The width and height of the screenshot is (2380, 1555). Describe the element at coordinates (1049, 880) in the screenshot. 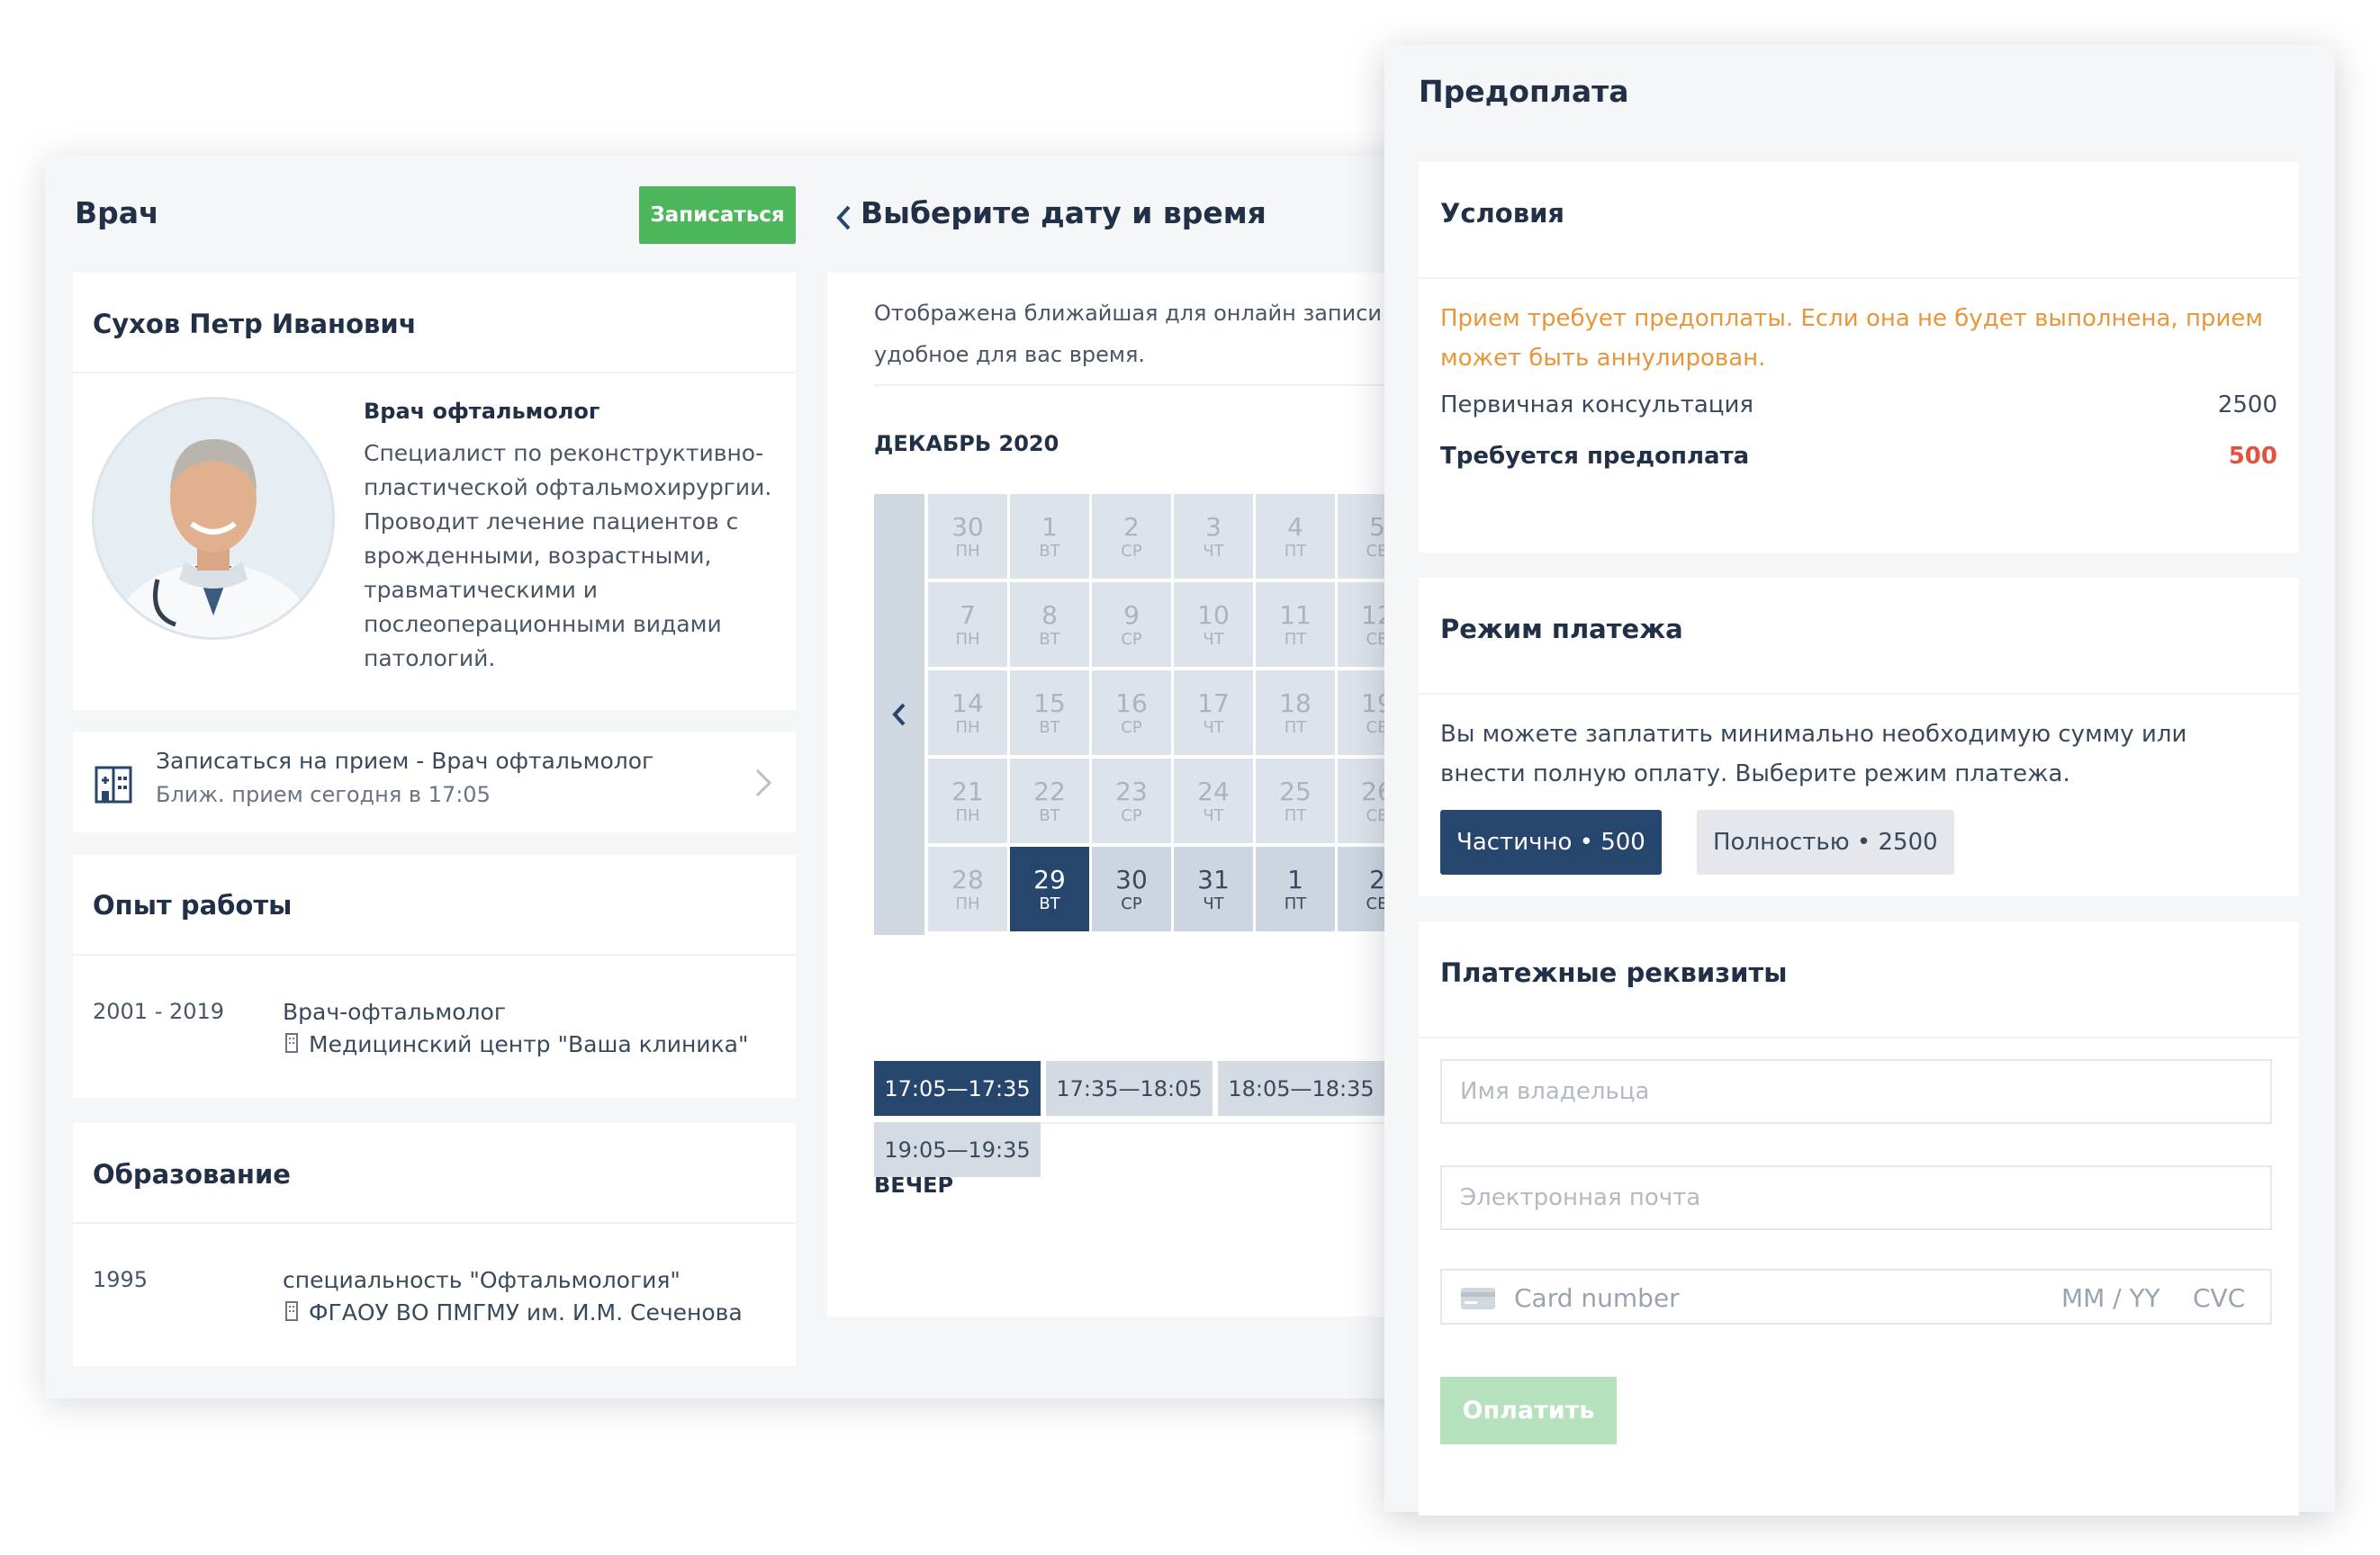

I see `calendar-day-number: 29` at that location.